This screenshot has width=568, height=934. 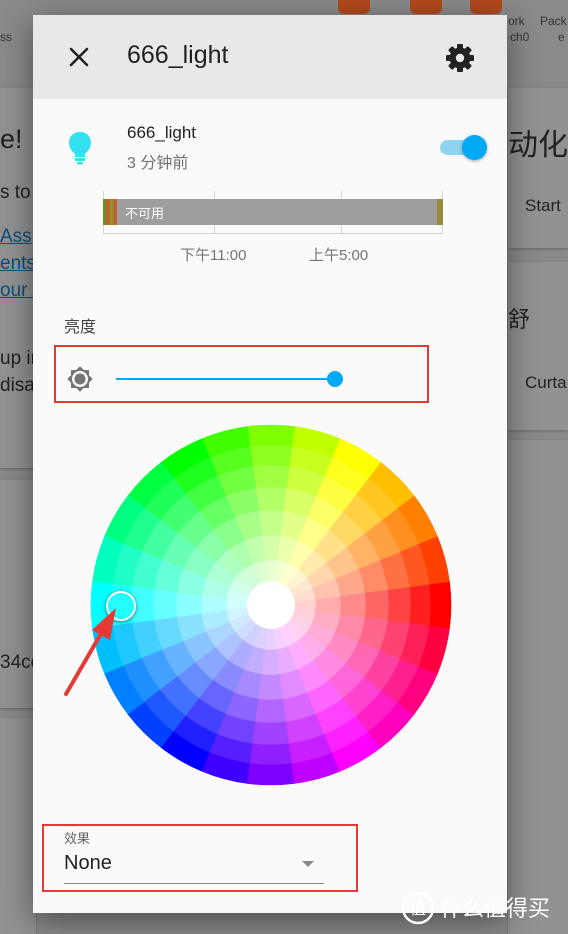 I want to click on bg-line: disa, so click(x=17, y=385).